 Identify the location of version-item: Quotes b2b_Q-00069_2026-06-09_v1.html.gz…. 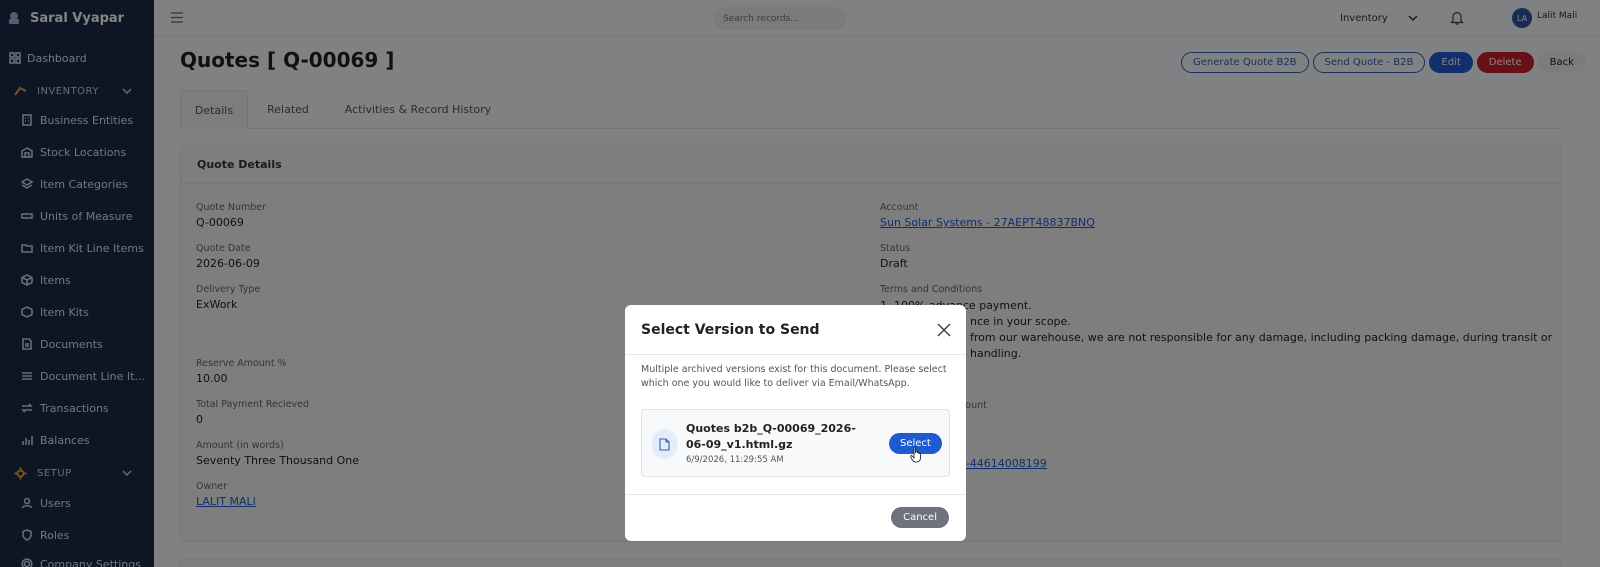
(795, 443).